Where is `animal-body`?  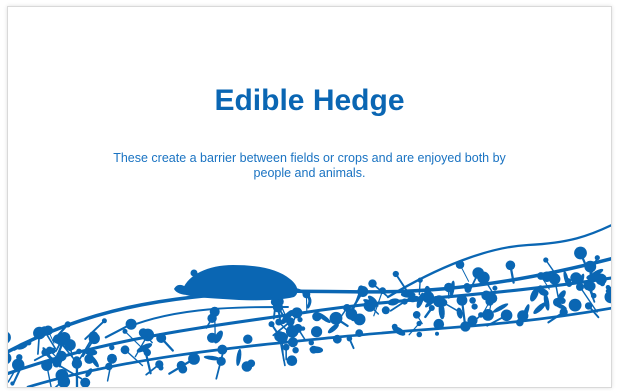
animal-body is located at coordinates (240, 283).